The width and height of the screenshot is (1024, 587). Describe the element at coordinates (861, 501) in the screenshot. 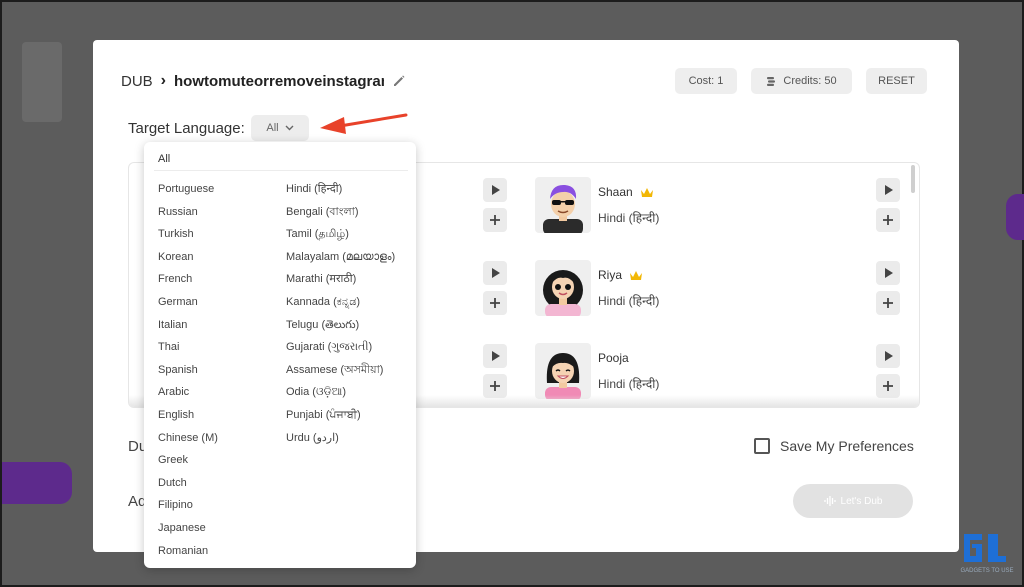

I see `lets-dub-label: Let's Dub` at that location.